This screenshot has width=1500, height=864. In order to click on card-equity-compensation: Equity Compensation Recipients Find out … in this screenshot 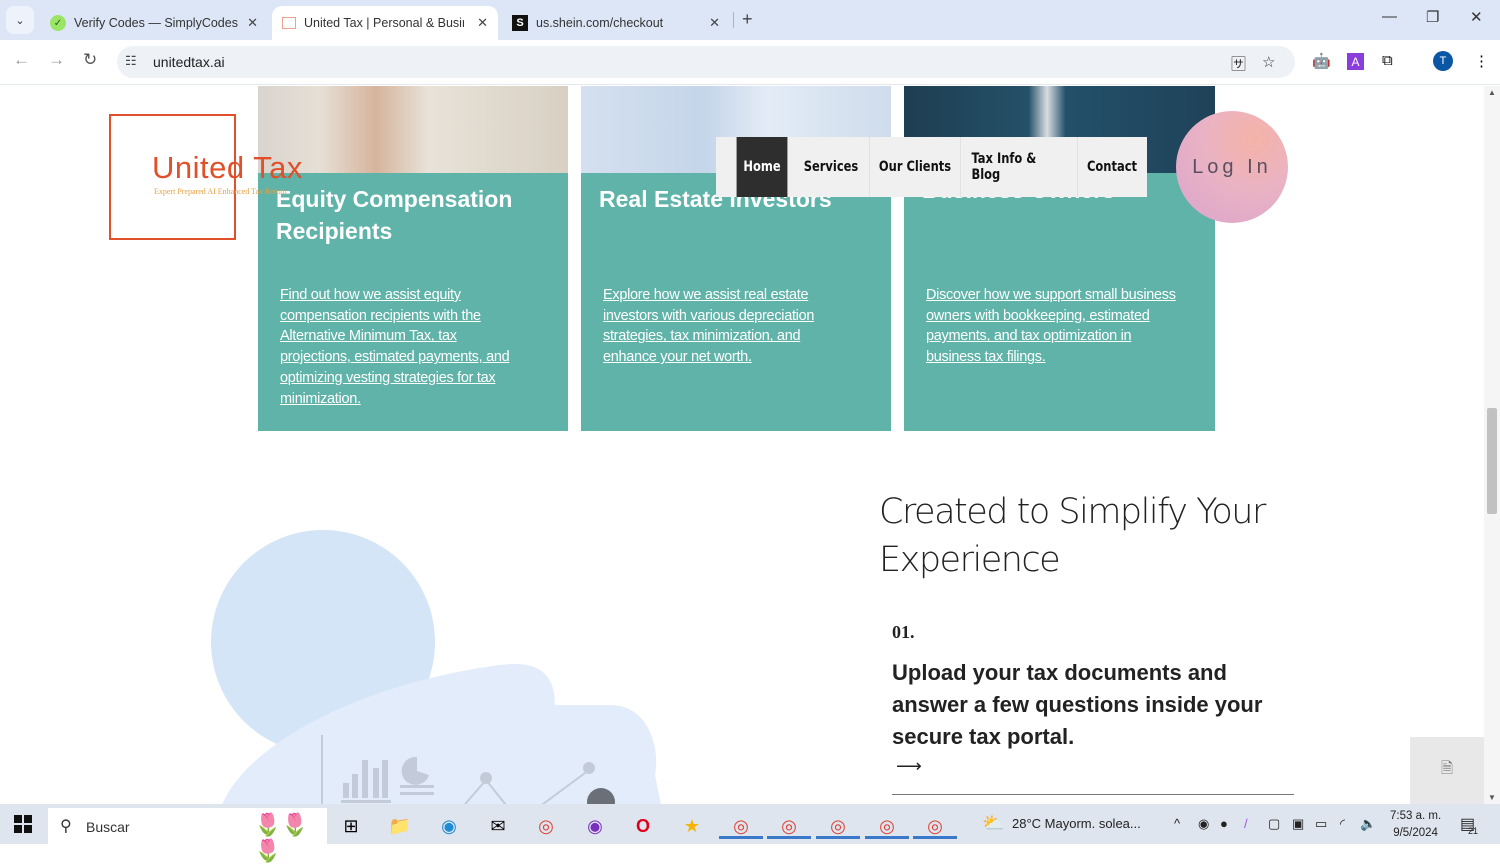, I will do `click(413, 258)`.